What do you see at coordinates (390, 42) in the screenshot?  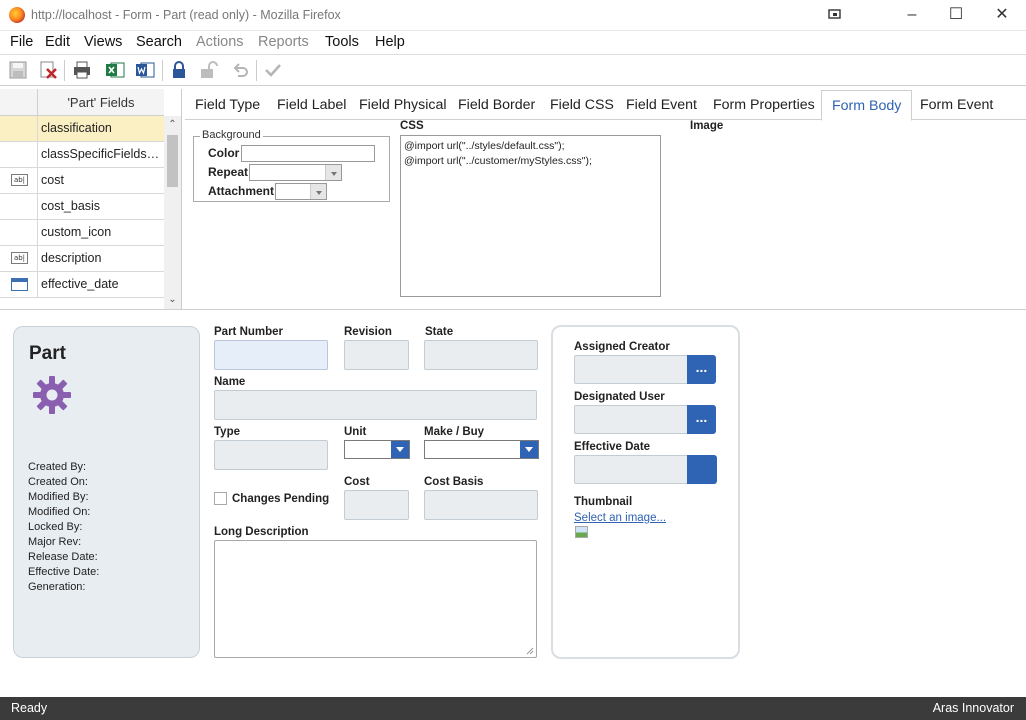 I see `menu-help: Help` at bounding box center [390, 42].